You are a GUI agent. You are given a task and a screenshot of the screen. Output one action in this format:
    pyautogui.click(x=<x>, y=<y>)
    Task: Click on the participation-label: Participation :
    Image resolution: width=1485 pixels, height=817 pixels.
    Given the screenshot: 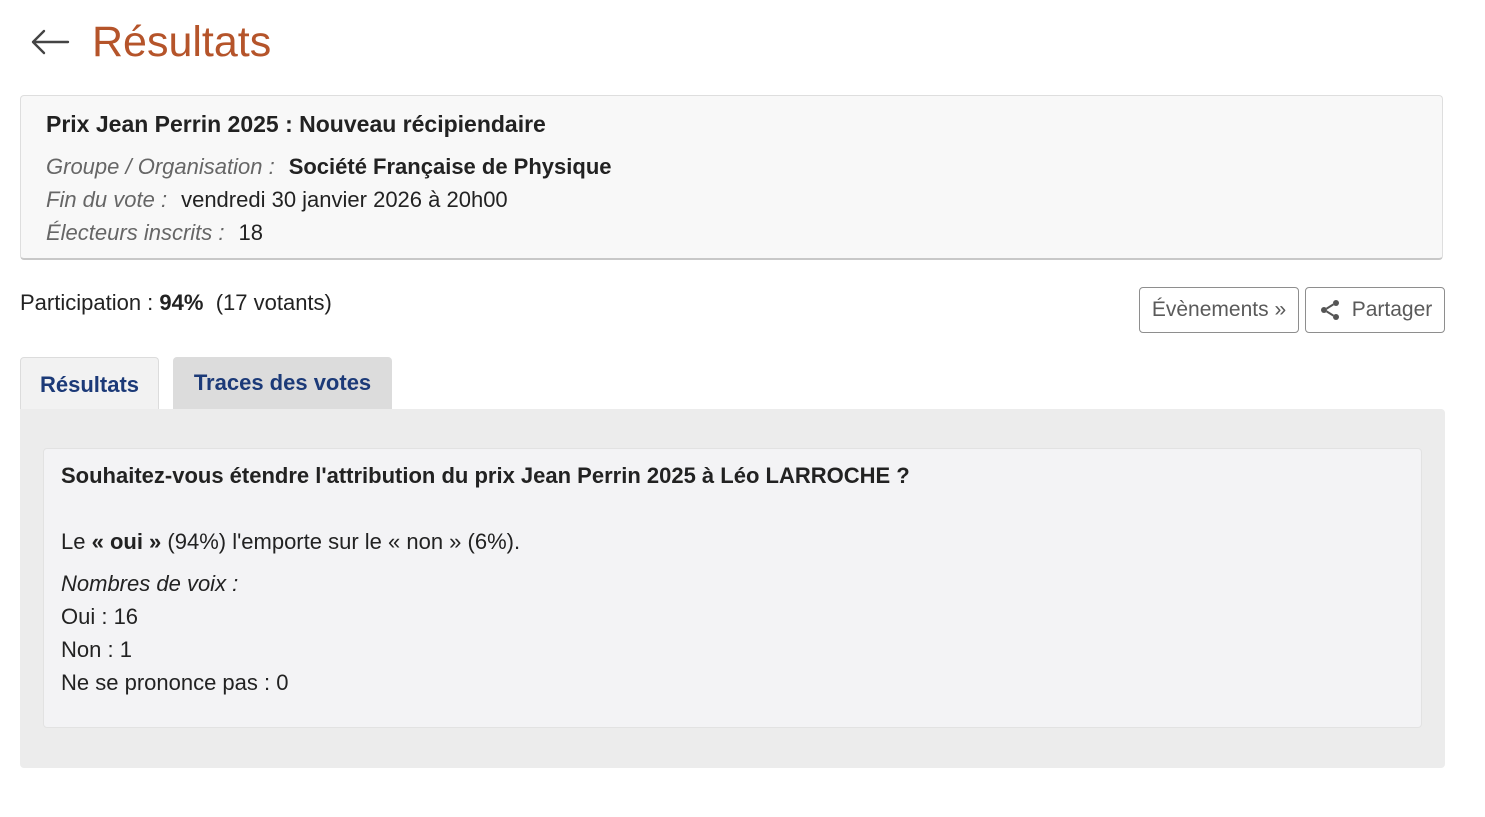 What is the action you would take?
    pyautogui.click(x=87, y=302)
    